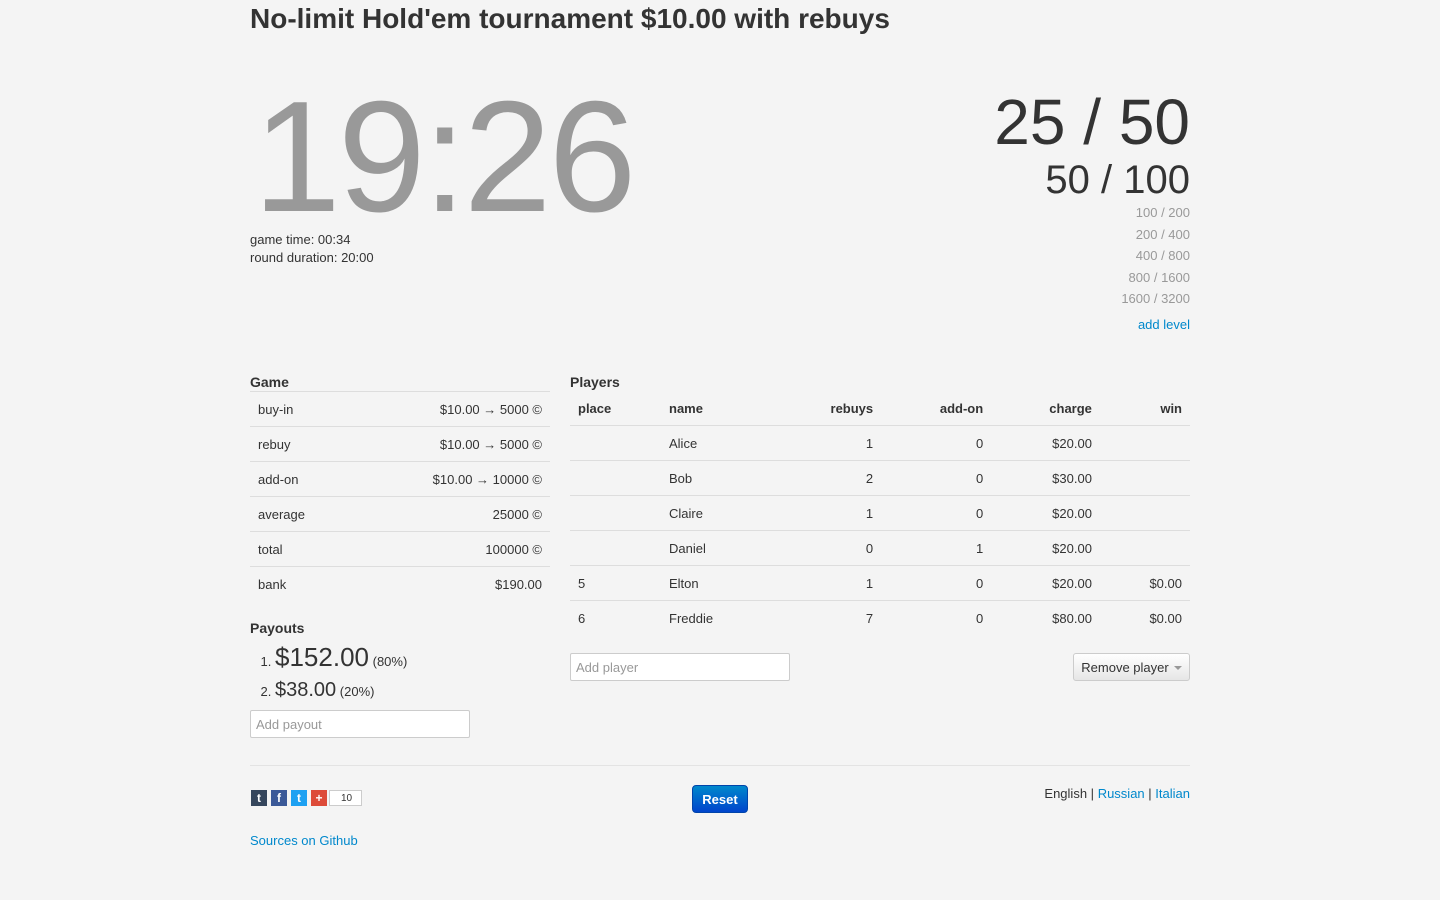  What do you see at coordinates (1162, 212) in the screenshot?
I see `future-blind-level: 100 / 200` at bounding box center [1162, 212].